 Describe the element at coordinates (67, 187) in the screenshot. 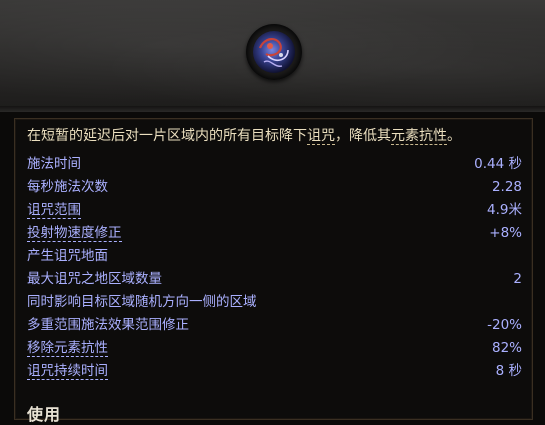

I see `stat-label: 每秒施法次数` at that location.